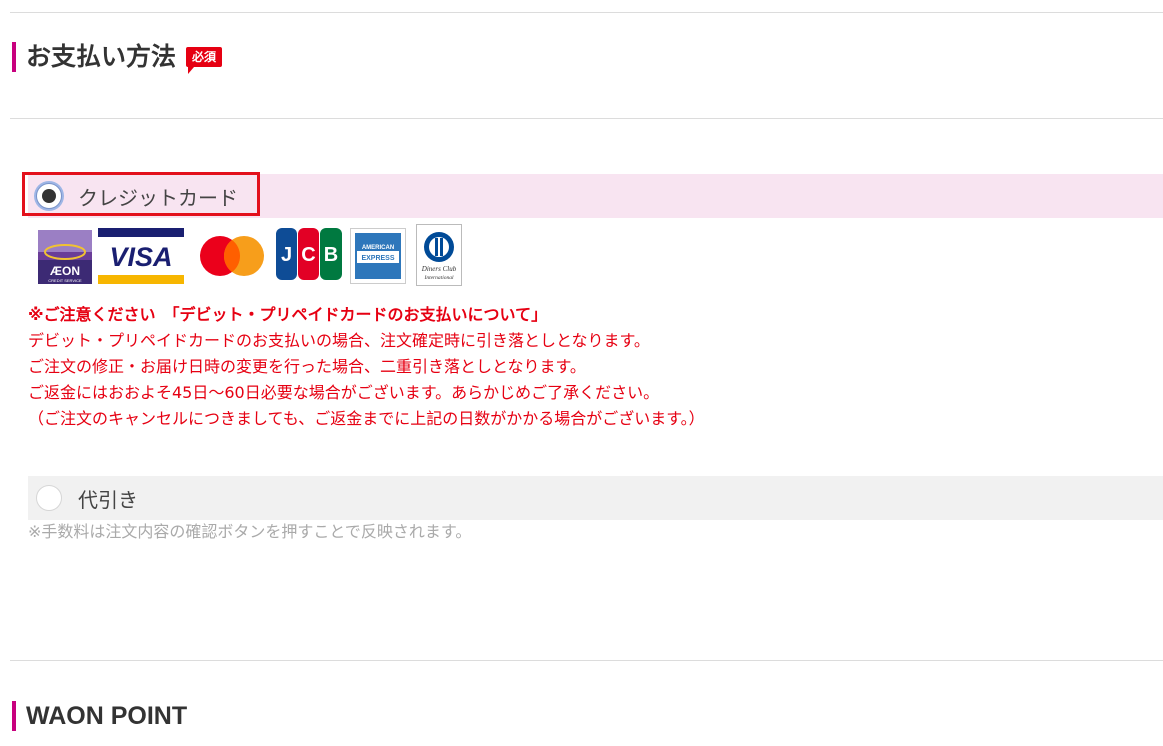  I want to click on notice-line: ご注文の修正・お届け日時の変更を行った場合、二重引き落としとなります。, so click(307, 366).